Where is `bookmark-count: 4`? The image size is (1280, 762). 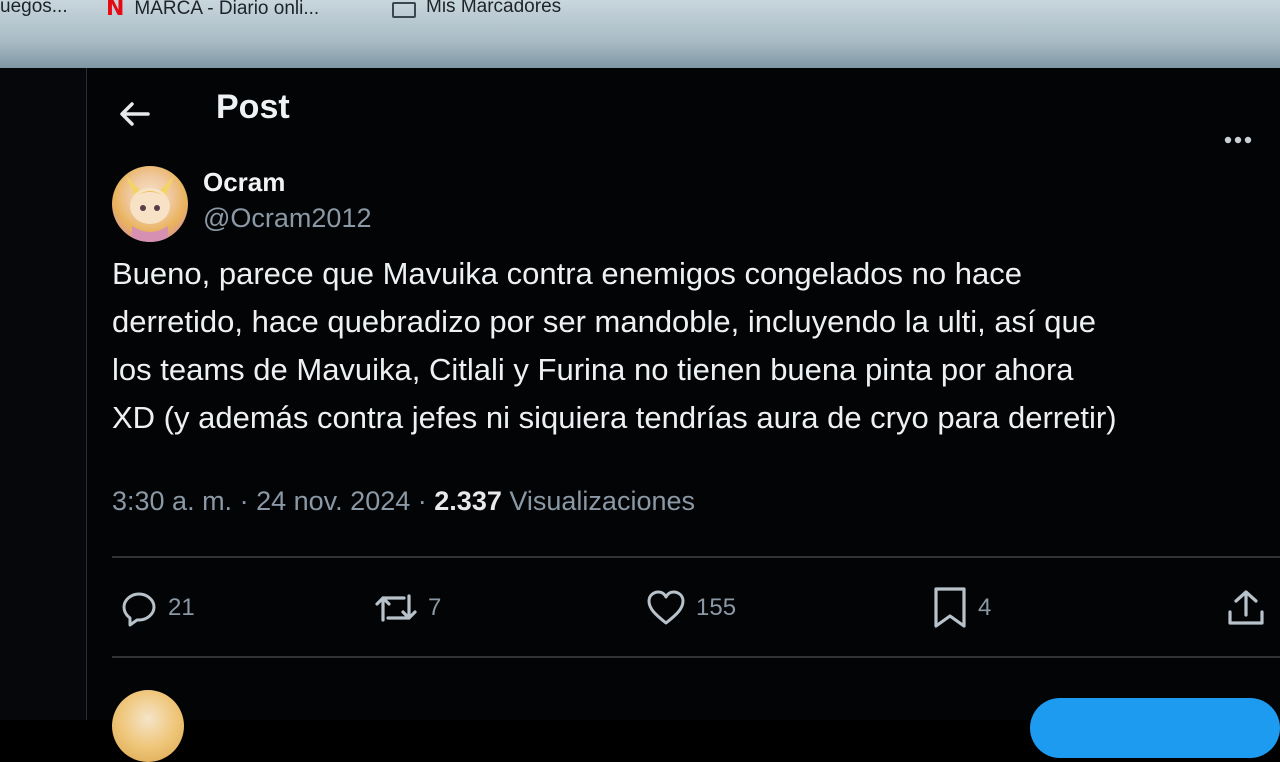
bookmark-count: 4 is located at coordinates (985, 607).